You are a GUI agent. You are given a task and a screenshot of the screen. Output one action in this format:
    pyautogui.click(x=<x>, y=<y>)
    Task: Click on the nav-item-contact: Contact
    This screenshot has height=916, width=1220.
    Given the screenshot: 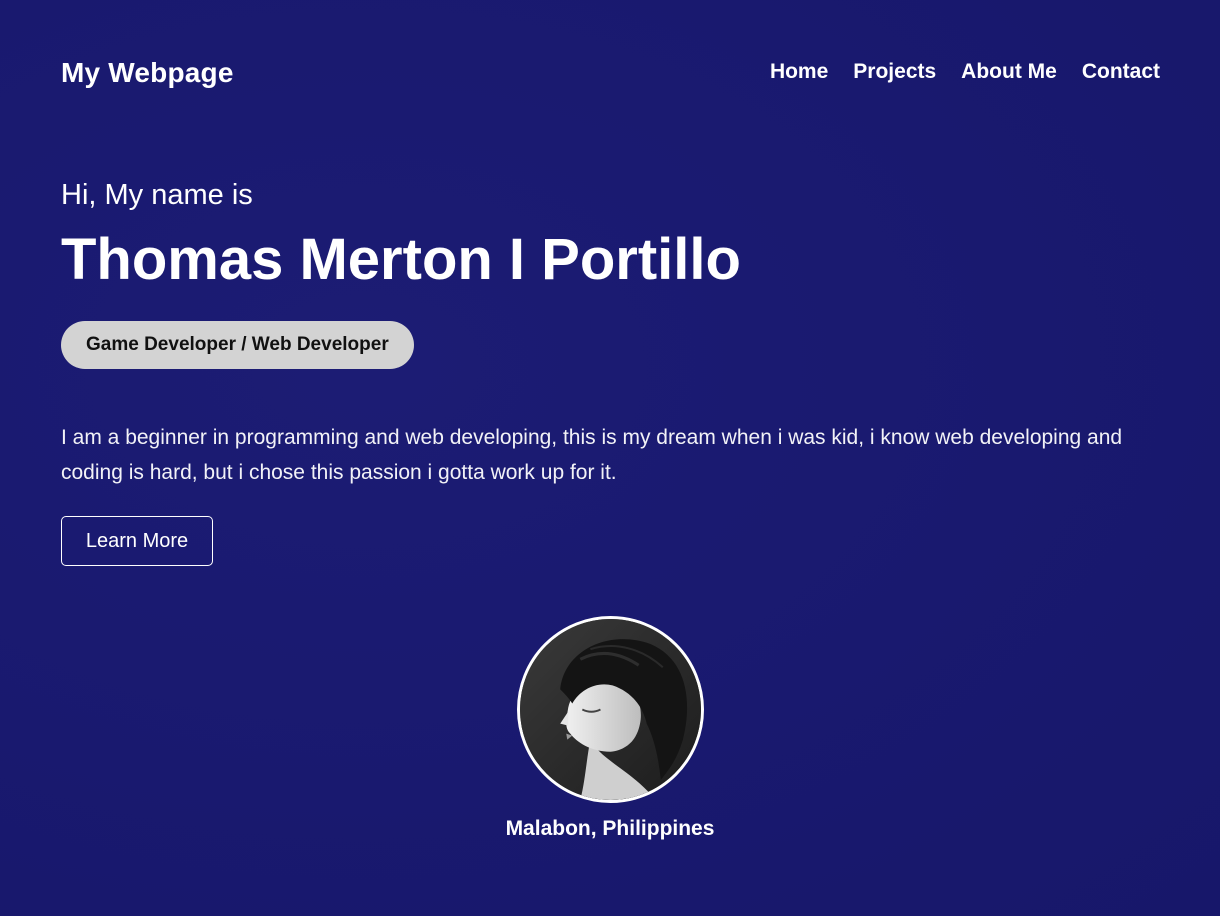 What is the action you would take?
    pyautogui.click(x=1121, y=72)
    